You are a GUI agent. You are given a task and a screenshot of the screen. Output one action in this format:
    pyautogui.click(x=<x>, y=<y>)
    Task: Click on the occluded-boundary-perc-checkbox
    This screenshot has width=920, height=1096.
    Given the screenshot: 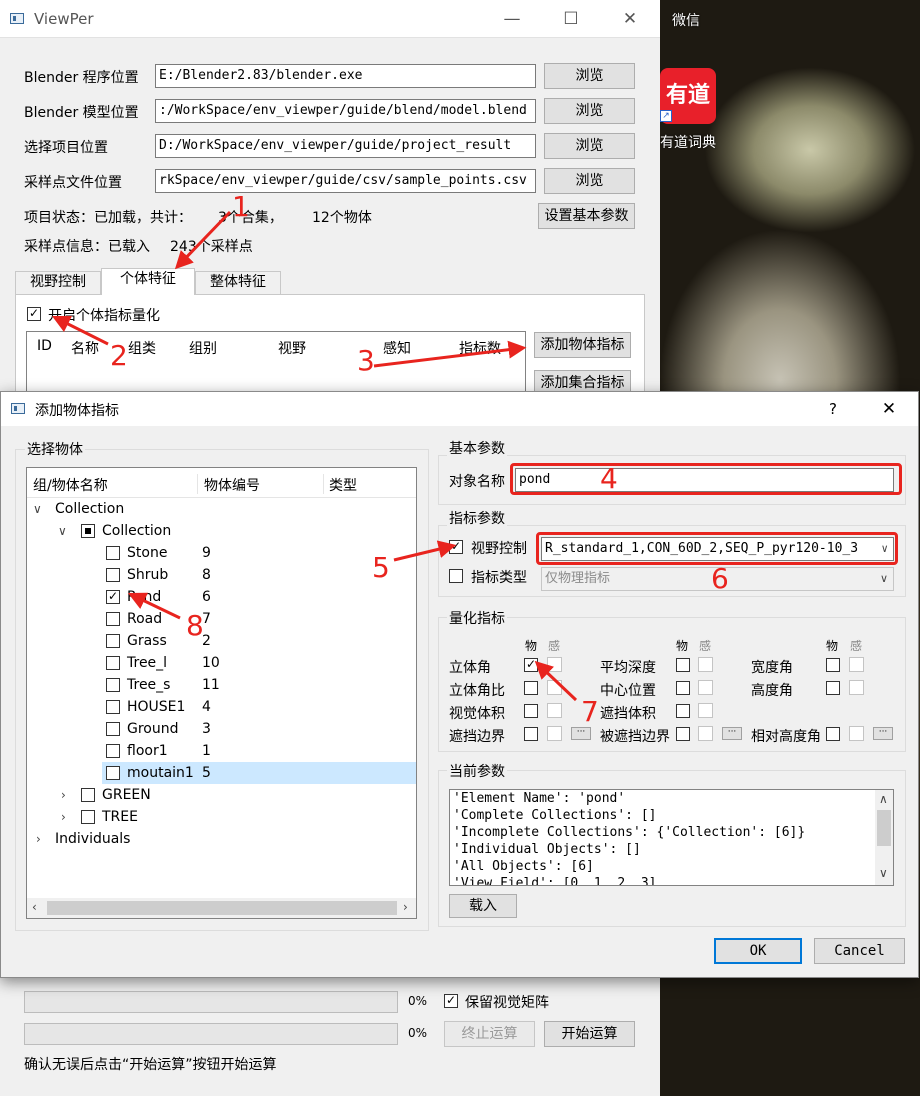 What is the action you would take?
    pyautogui.click(x=705, y=733)
    